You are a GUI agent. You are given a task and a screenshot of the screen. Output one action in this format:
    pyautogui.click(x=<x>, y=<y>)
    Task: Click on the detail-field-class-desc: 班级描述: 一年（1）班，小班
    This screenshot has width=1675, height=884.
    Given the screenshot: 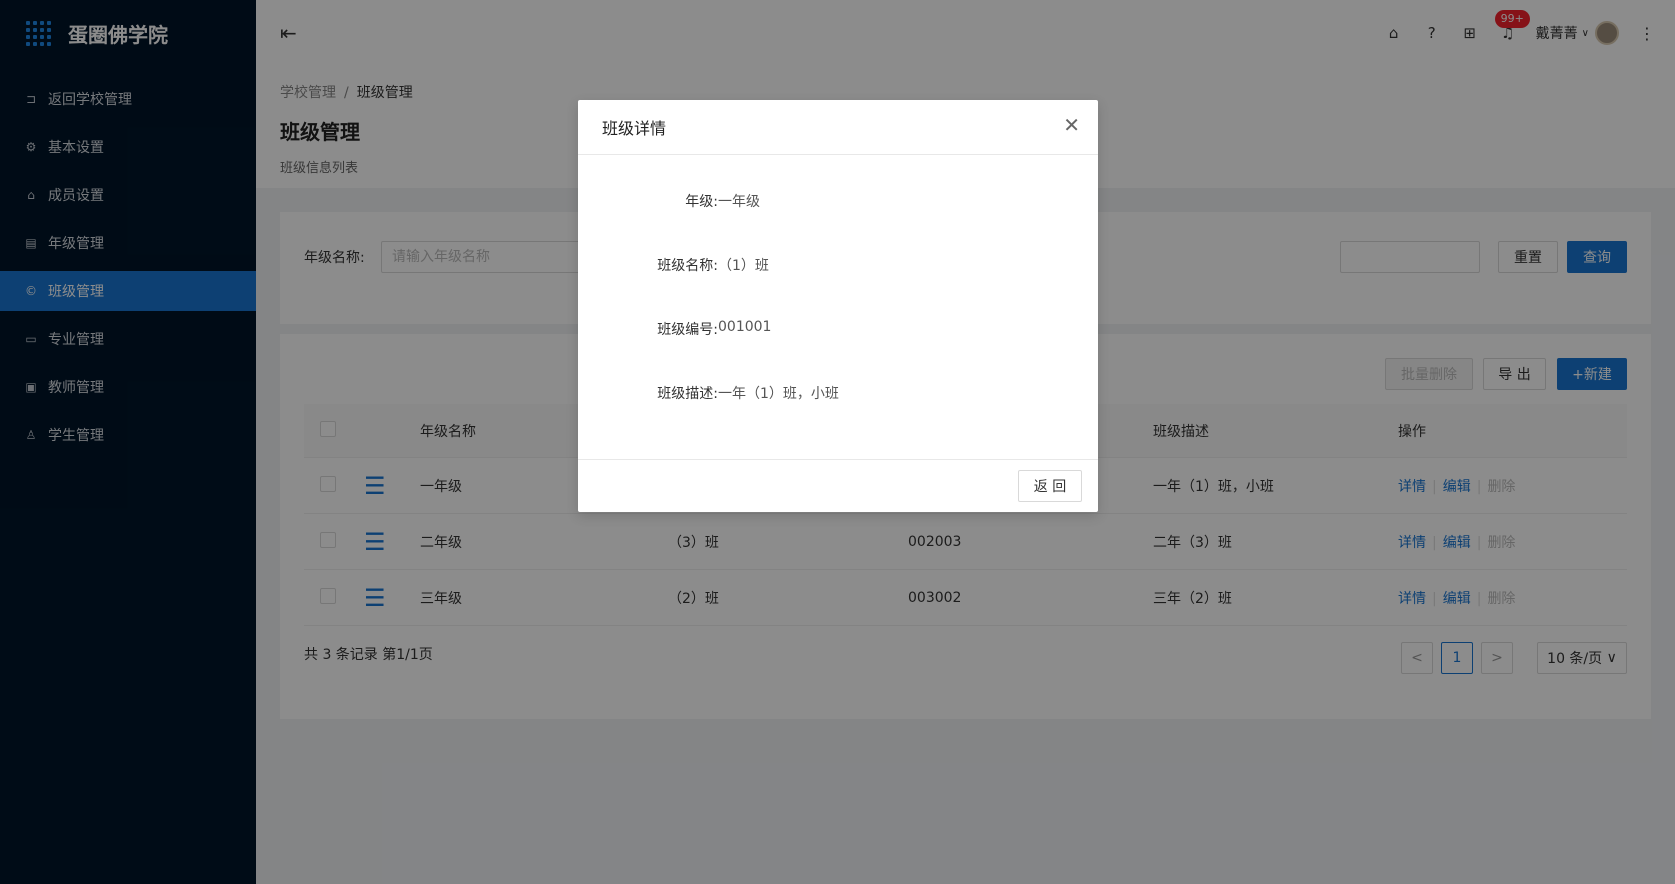 What is the action you would take?
    pyautogui.click(x=838, y=407)
    